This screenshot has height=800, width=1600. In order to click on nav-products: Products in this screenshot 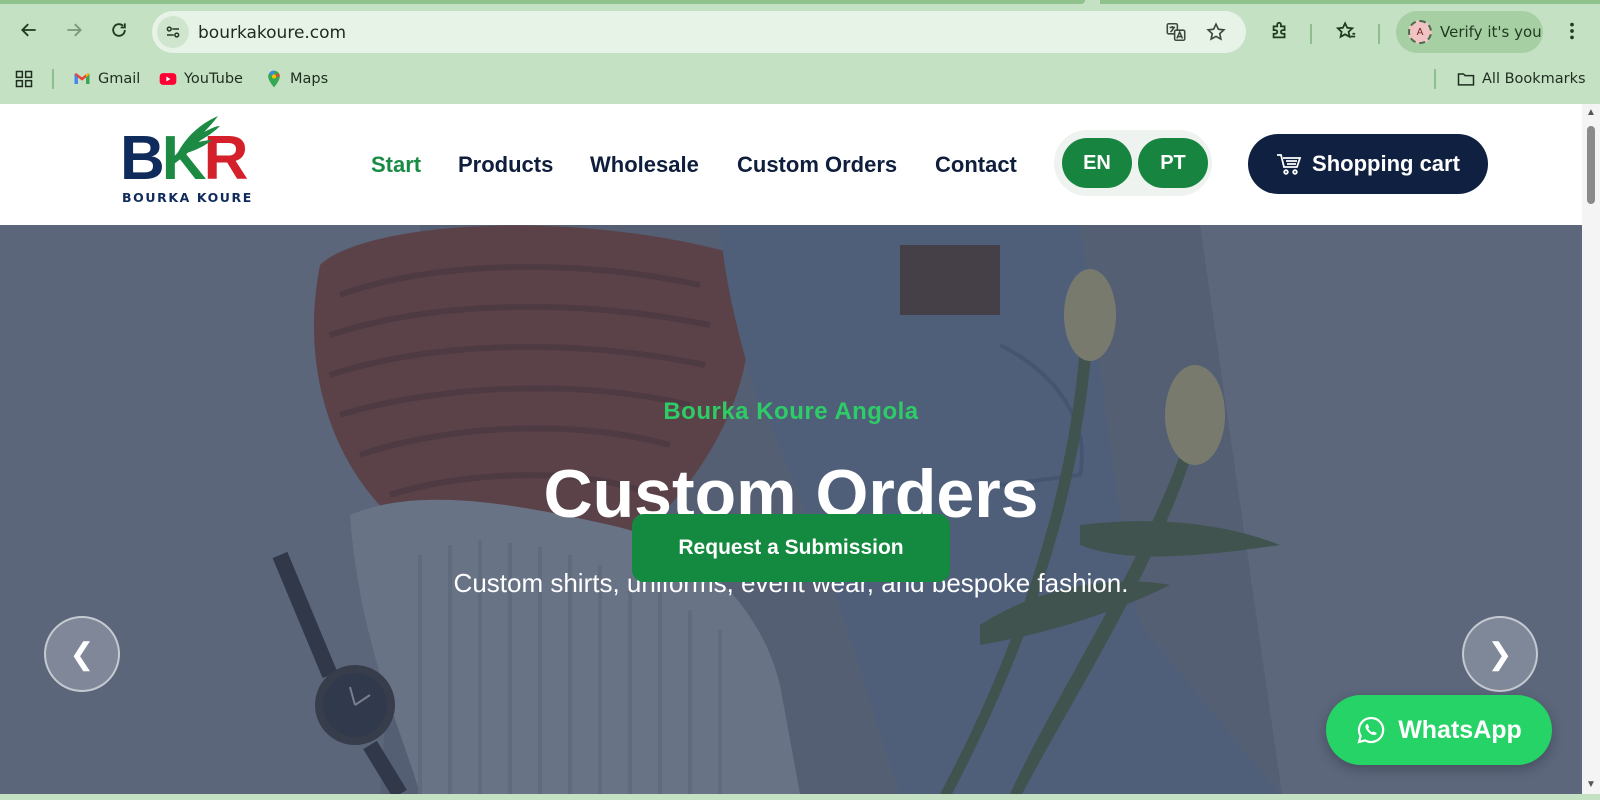, I will do `click(505, 165)`.